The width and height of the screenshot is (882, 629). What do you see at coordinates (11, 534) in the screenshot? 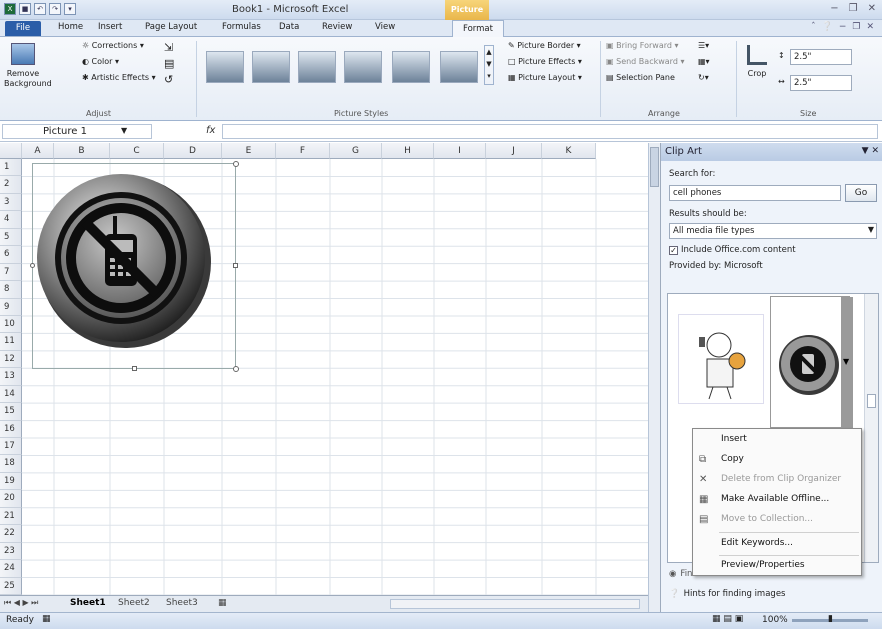
I see `row-header-22: 22` at bounding box center [11, 534].